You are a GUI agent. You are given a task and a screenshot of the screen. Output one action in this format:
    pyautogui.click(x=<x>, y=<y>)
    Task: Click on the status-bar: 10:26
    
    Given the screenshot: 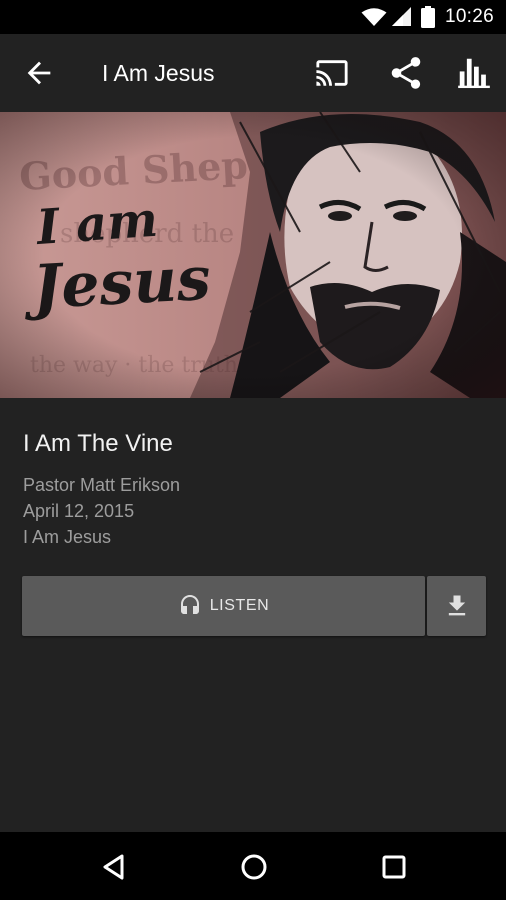 What is the action you would take?
    pyautogui.click(x=253, y=17)
    